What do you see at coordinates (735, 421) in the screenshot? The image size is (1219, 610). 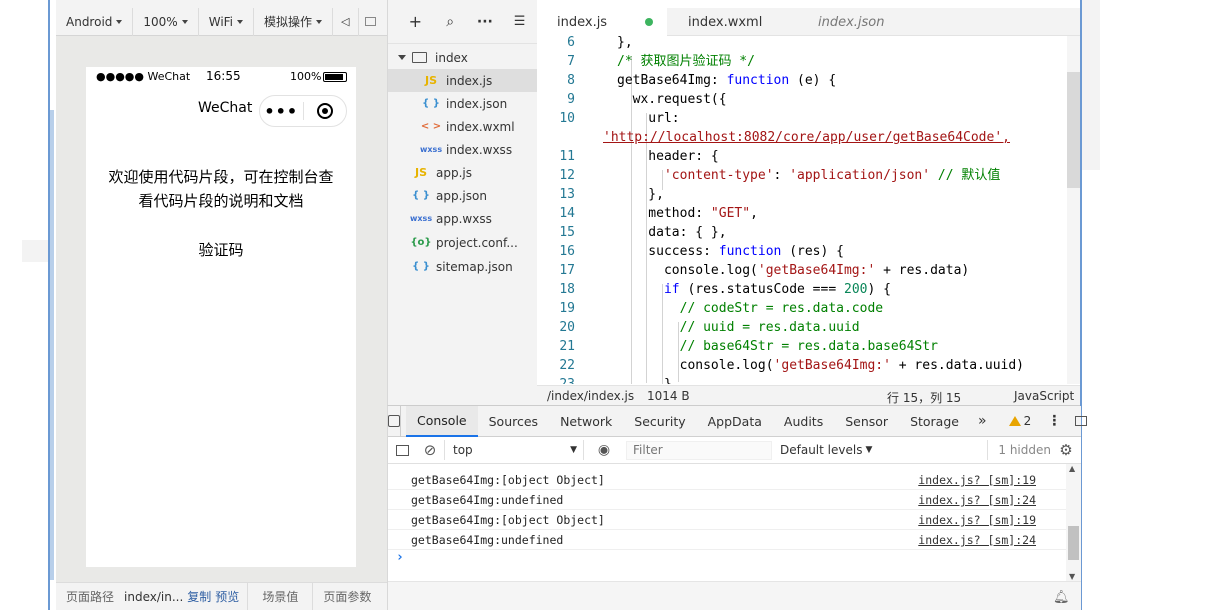 I see `tab-appdata: AppData` at bounding box center [735, 421].